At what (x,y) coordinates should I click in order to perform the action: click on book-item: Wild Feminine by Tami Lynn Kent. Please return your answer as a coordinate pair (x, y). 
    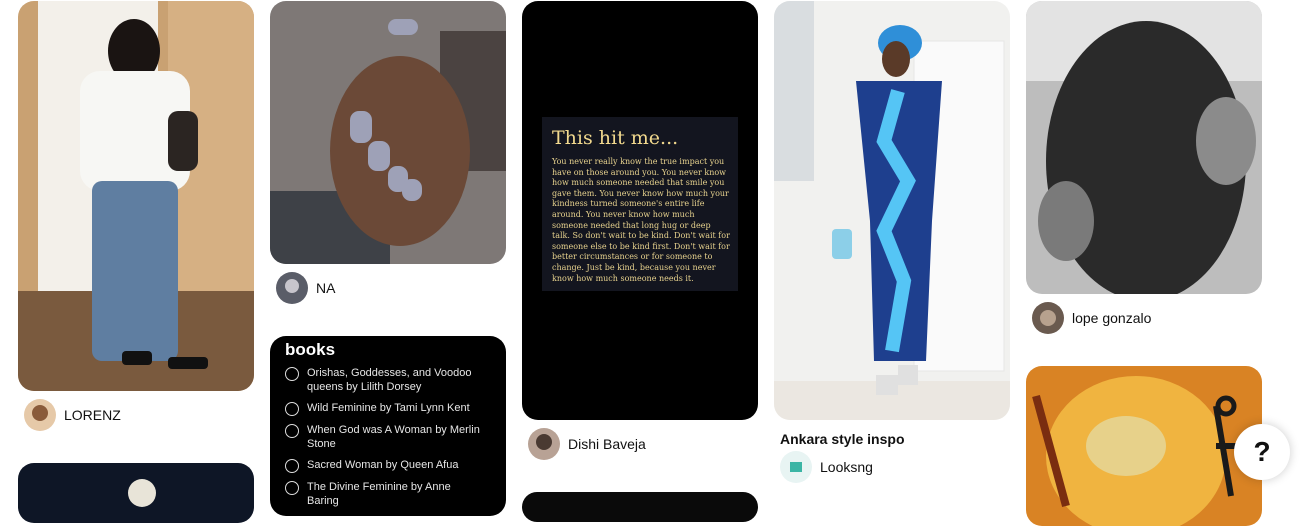
    Looking at the image, I should click on (385, 408).